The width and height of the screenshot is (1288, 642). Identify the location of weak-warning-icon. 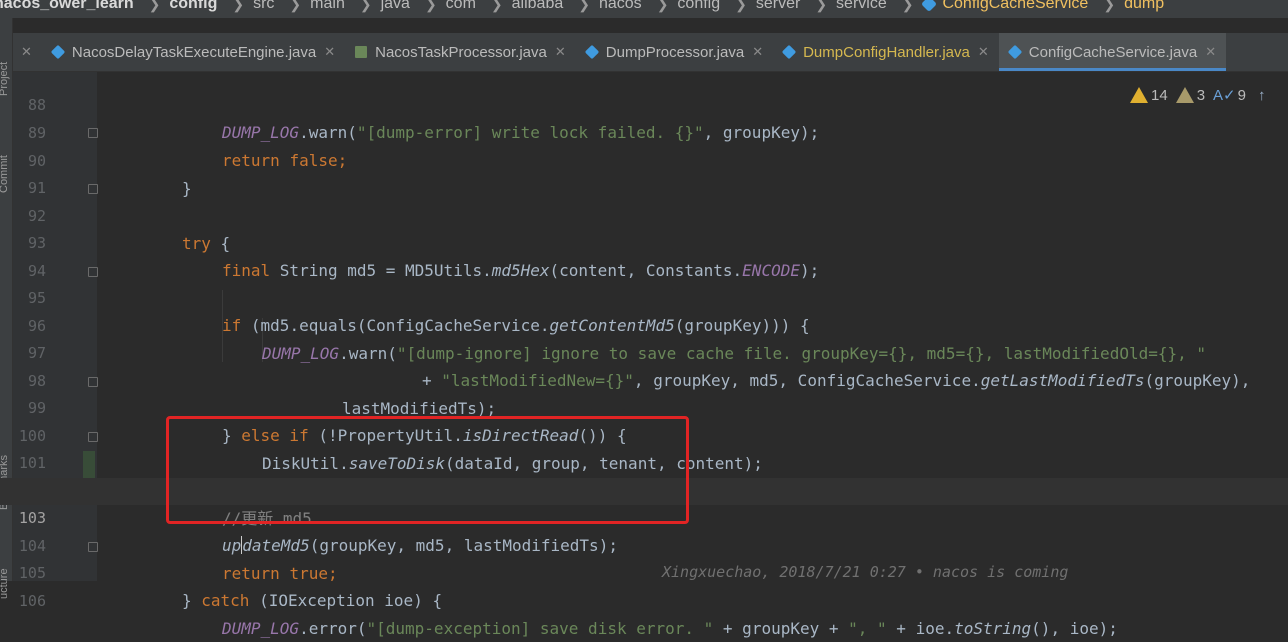
(1184, 95).